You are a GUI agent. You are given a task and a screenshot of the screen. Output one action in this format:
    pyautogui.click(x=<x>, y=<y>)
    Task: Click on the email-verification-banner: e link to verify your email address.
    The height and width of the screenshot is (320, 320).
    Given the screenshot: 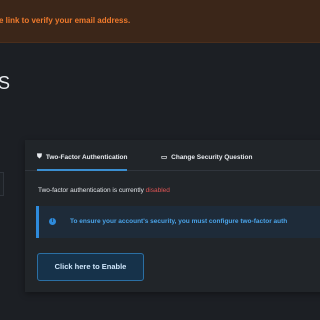 What is the action you would take?
    pyautogui.click(x=160, y=21)
    